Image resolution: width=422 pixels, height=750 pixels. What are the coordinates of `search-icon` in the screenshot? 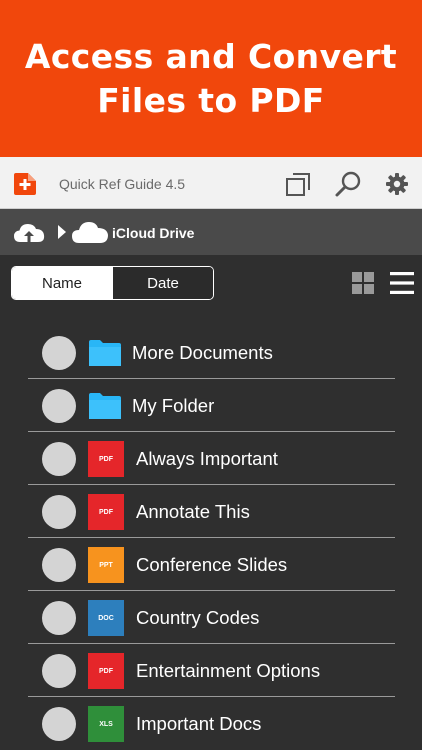 It's located at (348, 184).